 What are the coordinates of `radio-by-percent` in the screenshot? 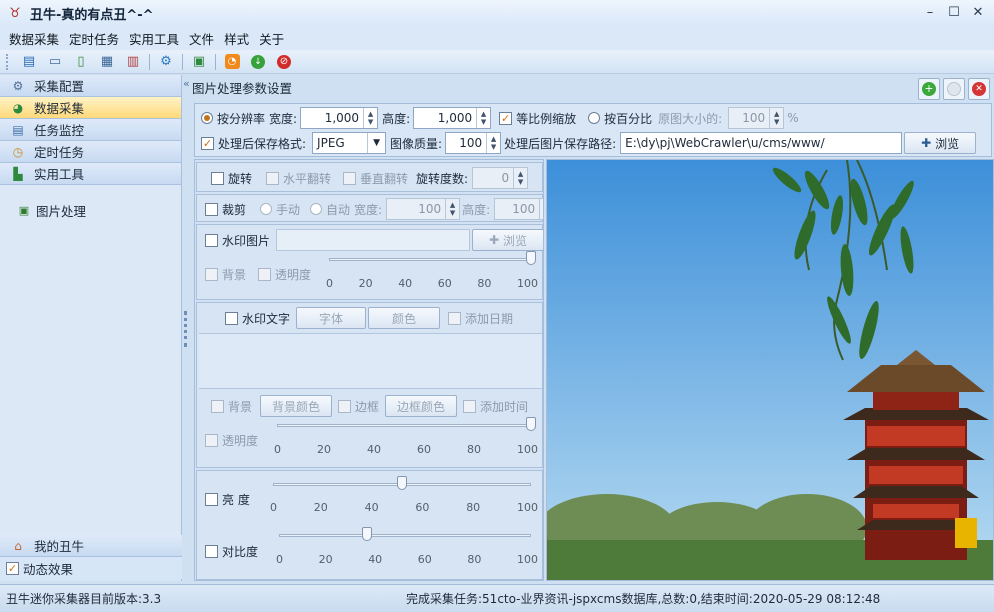 It's located at (594, 118).